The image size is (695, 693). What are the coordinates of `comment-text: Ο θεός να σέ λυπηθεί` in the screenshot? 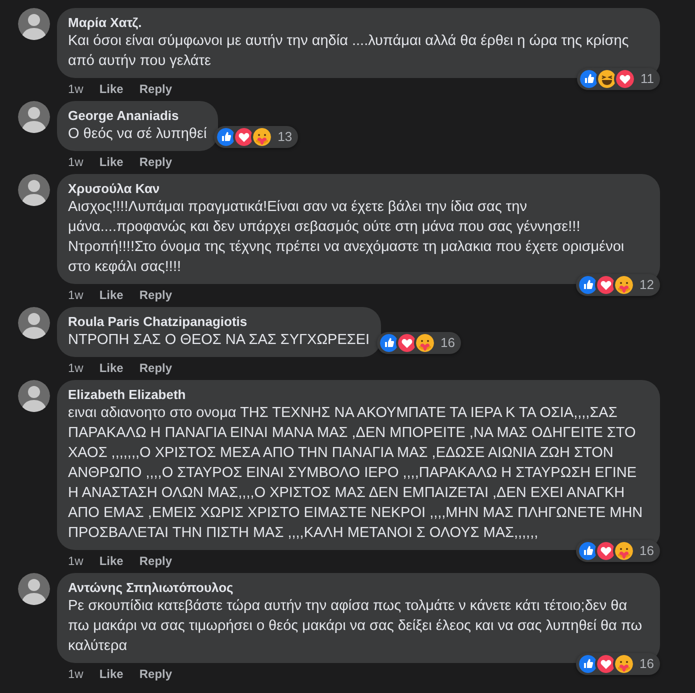 It's located at (137, 134).